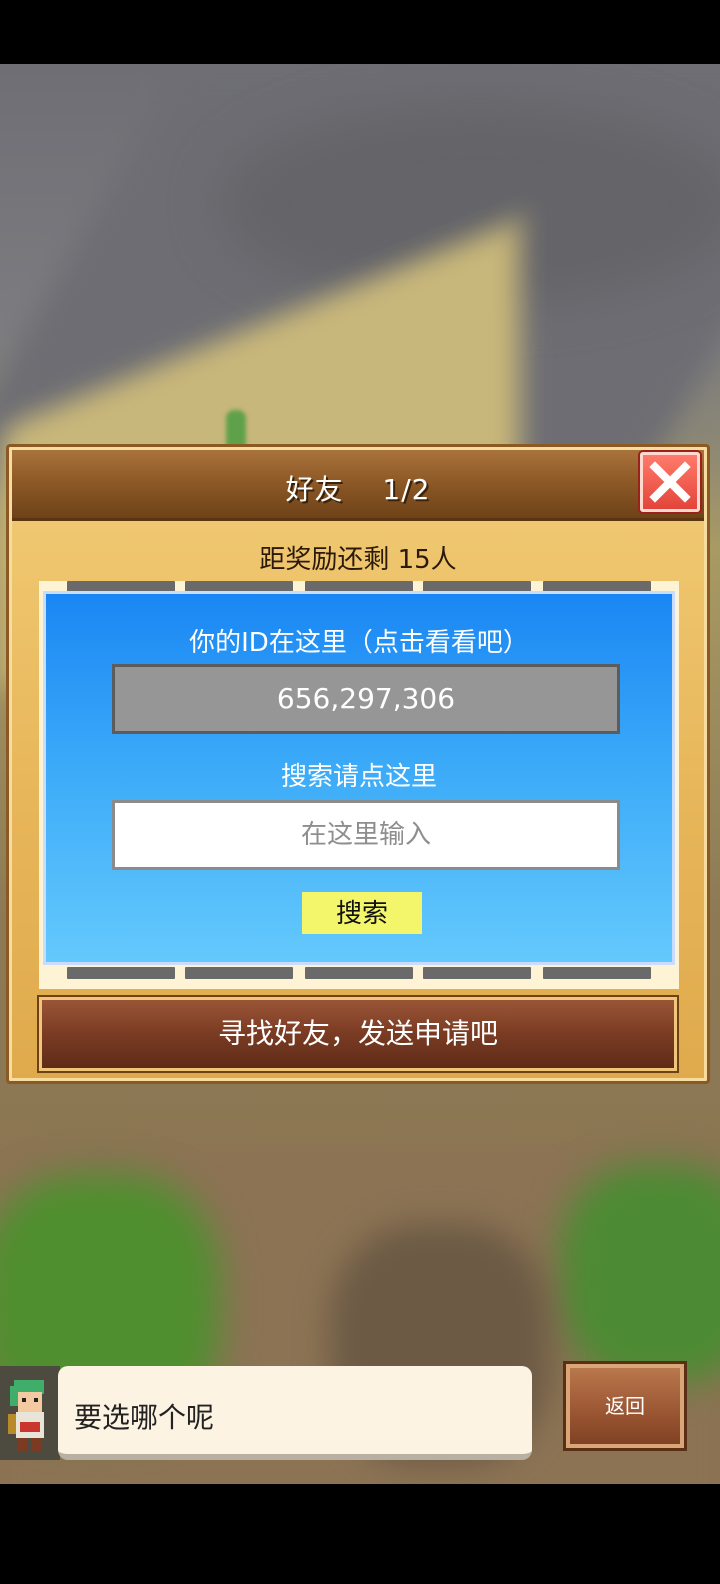  I want to click on close-icon, so click(670, 482).